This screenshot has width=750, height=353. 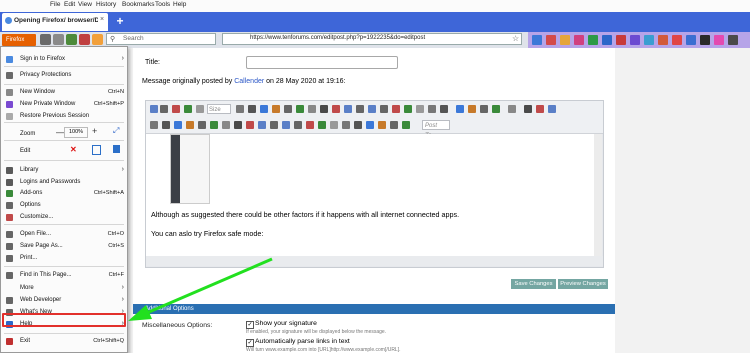 What do you see at coordinates (179, 4) in the screenshot?
I see `menu-help: Help` at bounding box center [179, 4].